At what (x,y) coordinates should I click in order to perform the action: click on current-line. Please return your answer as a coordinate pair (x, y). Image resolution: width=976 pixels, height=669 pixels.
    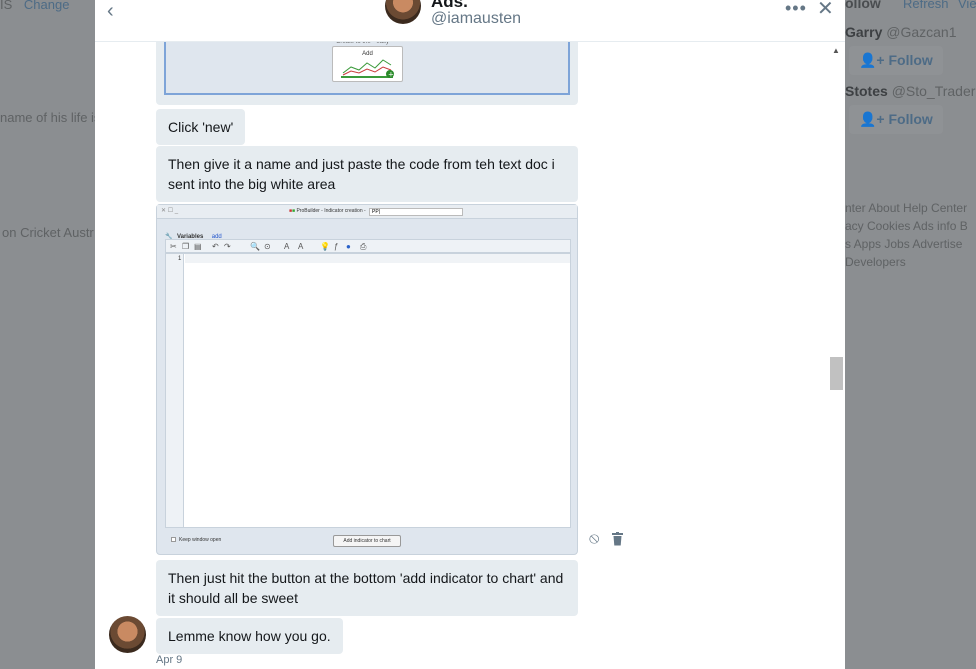
    Looking at the image, I should click on (377, 258).